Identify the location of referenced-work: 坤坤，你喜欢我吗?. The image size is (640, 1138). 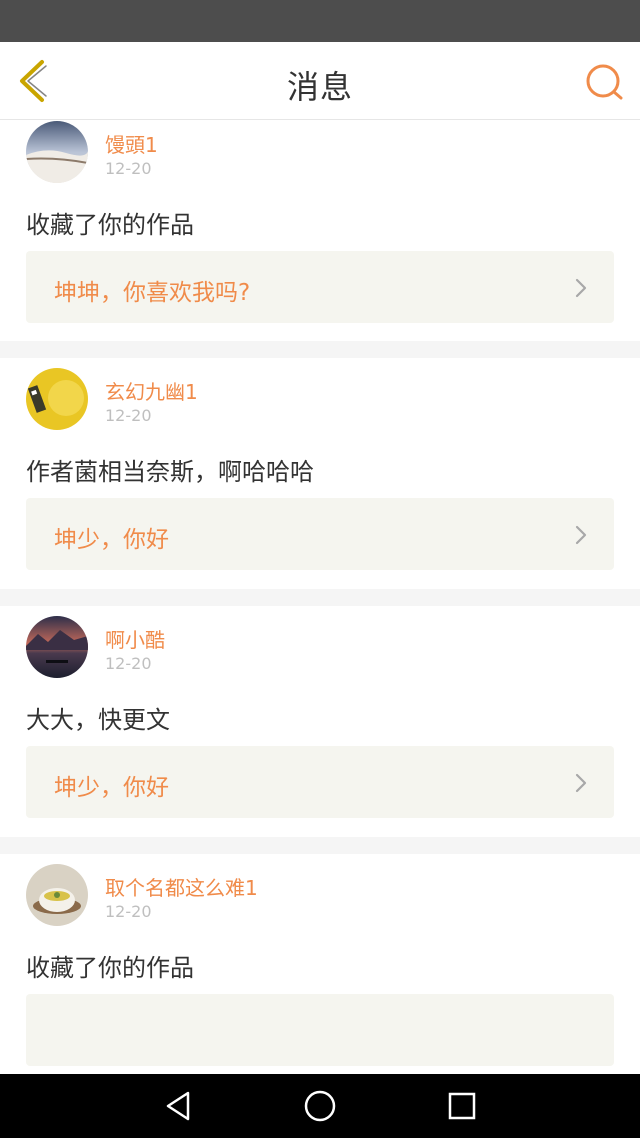
(320, 287).